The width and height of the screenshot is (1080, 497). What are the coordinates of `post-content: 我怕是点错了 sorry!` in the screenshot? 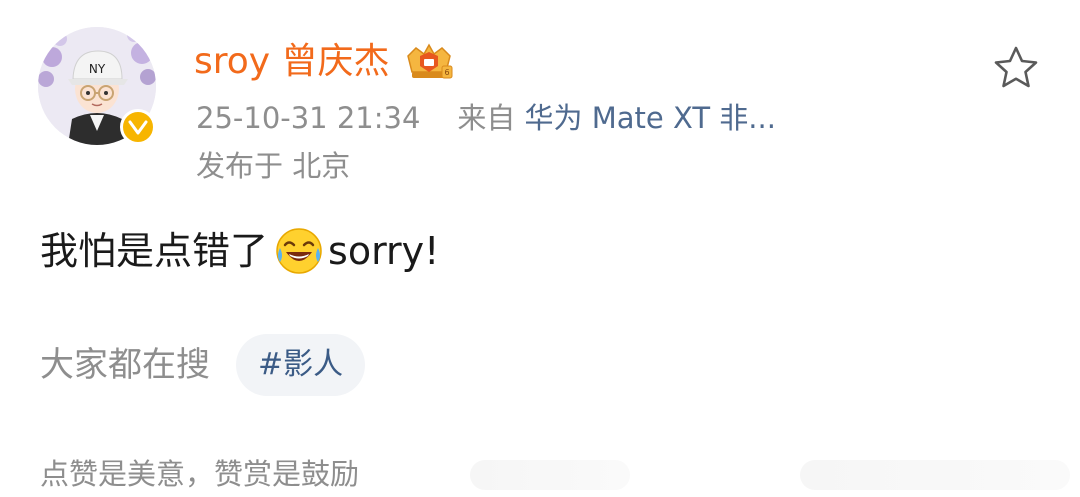 It's located at (239, 251).